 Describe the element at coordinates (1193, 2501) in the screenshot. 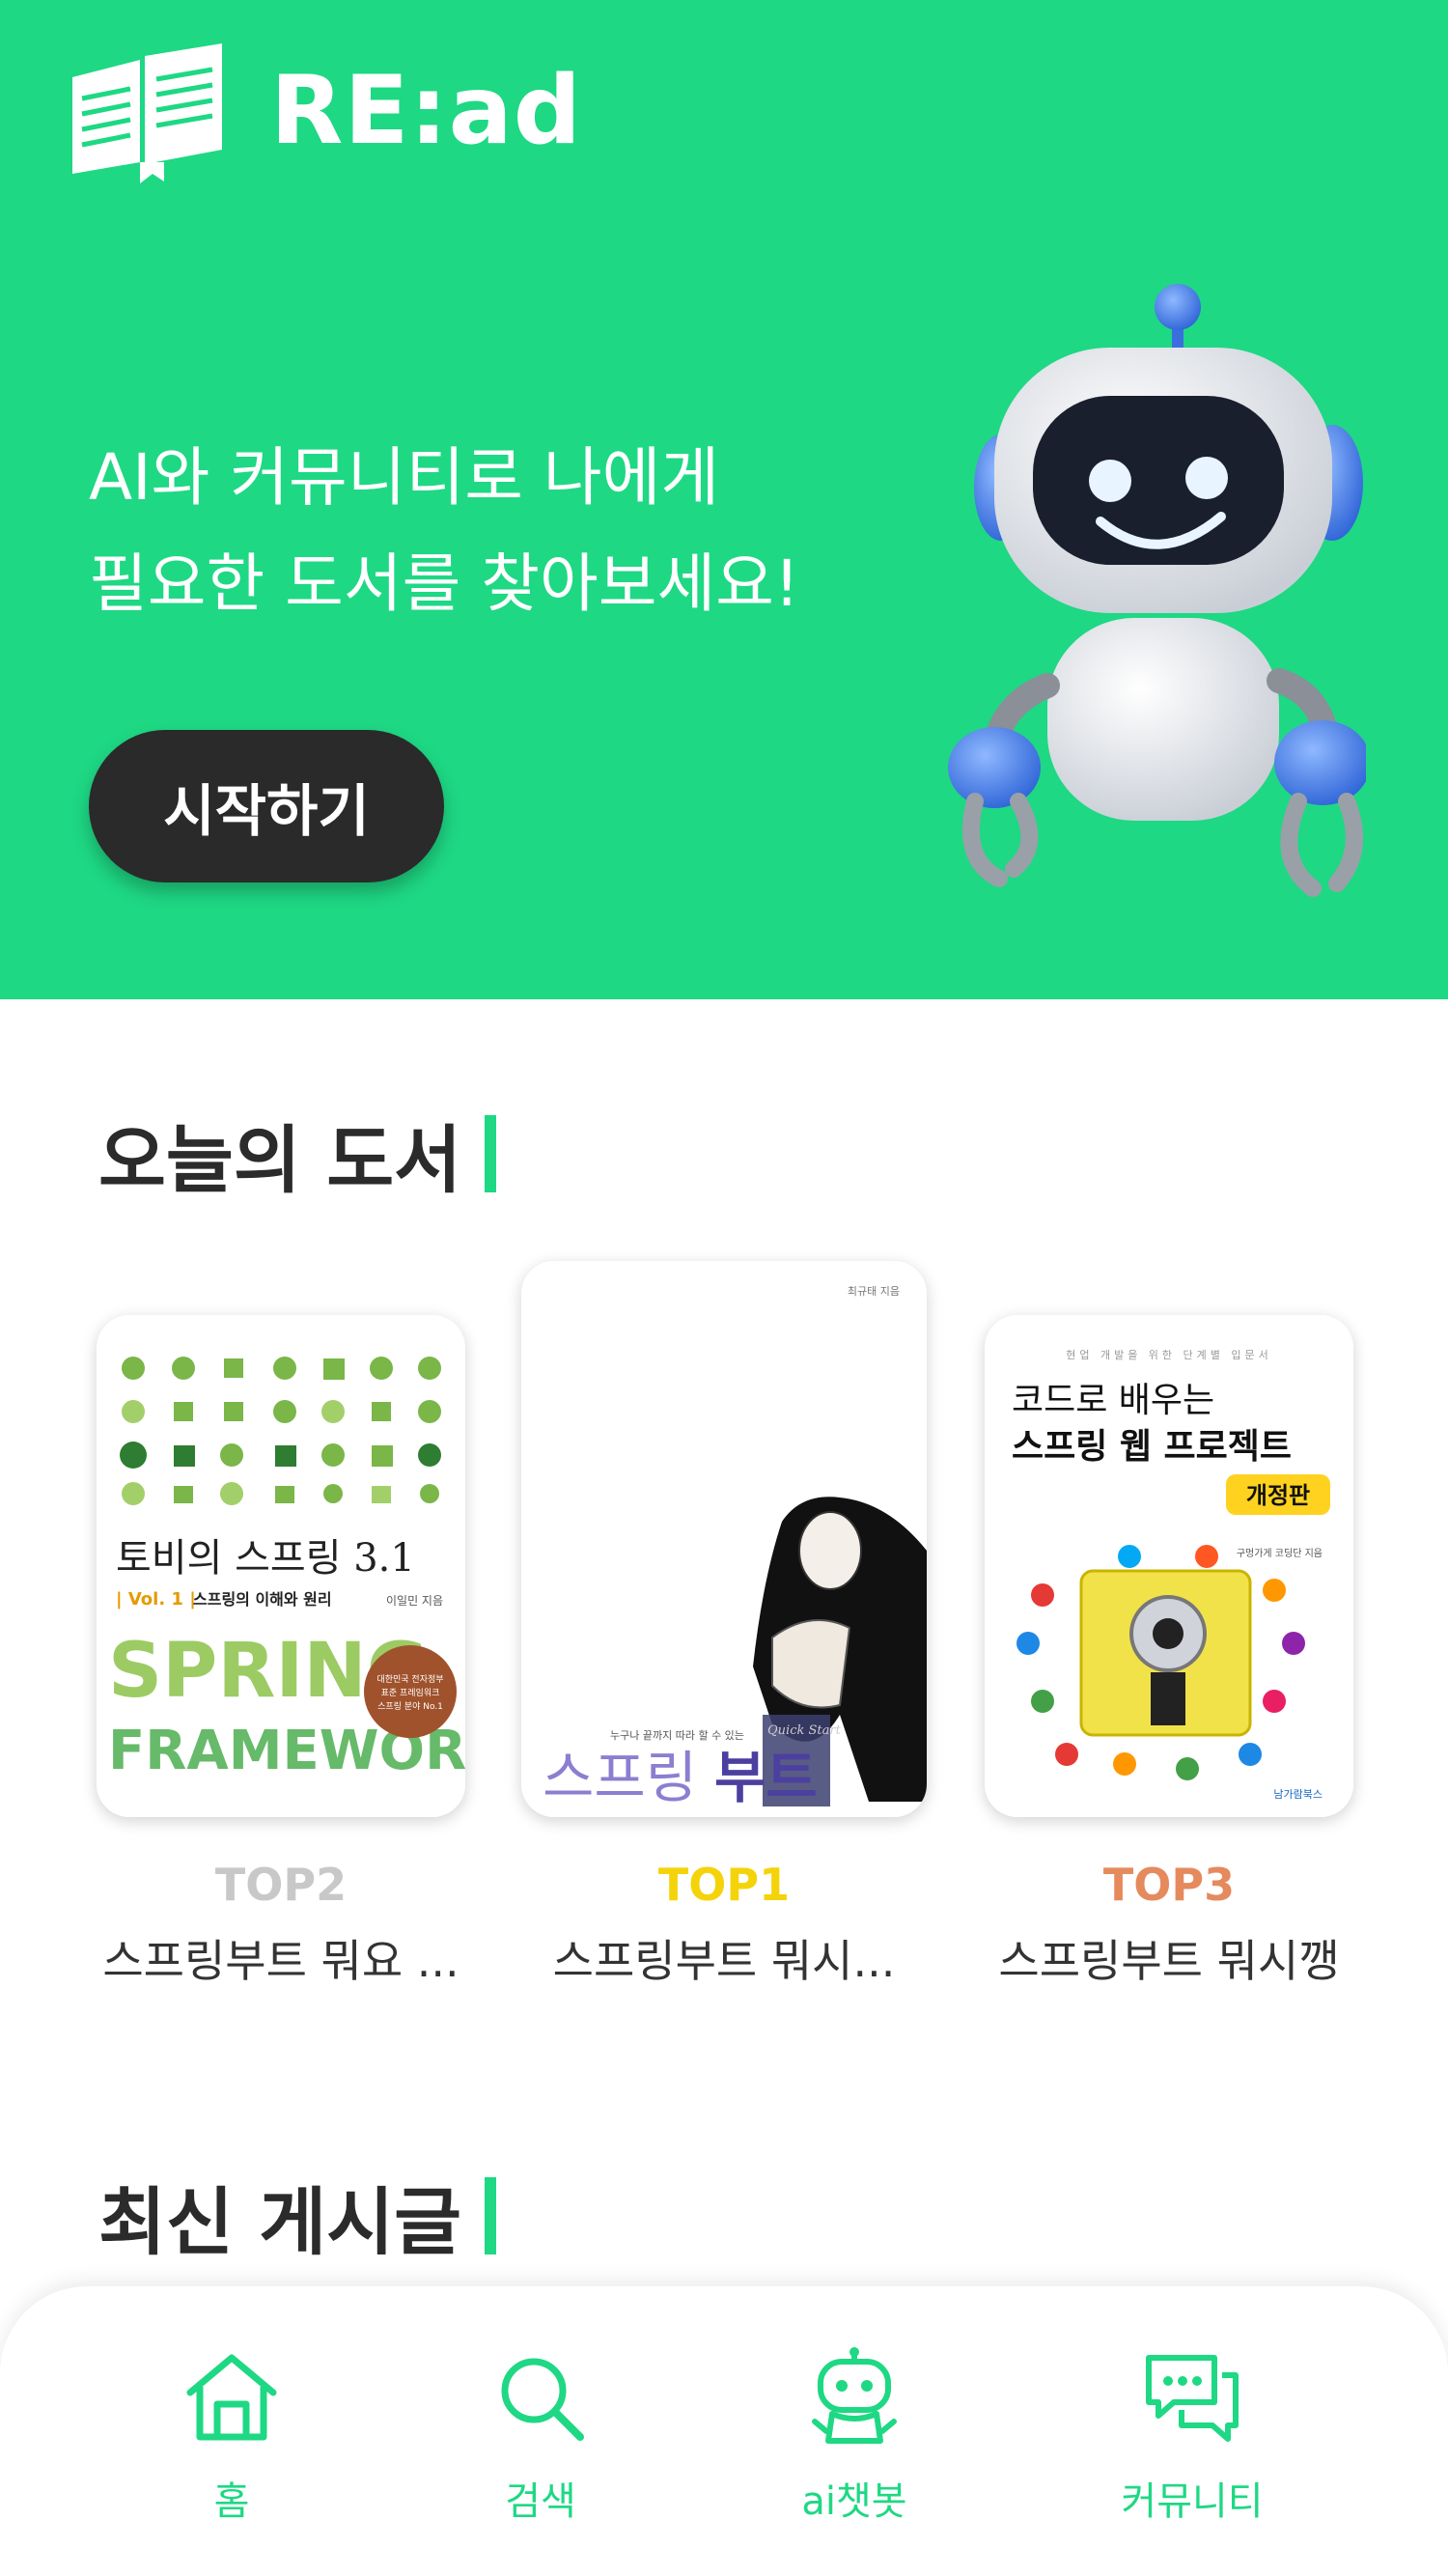

I see `nav-label-community: 커뮤니티` at that location.